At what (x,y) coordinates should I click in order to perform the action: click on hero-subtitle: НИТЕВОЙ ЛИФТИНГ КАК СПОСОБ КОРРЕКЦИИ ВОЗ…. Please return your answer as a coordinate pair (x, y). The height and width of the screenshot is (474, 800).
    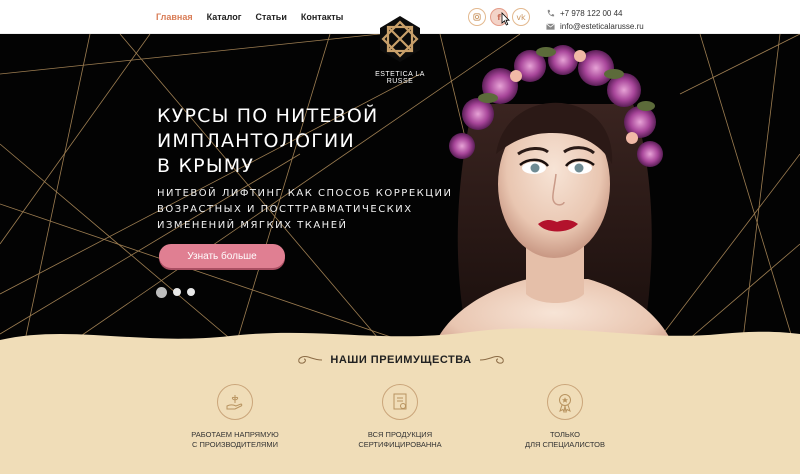
    Looking at the image, I should click on (305, 209).